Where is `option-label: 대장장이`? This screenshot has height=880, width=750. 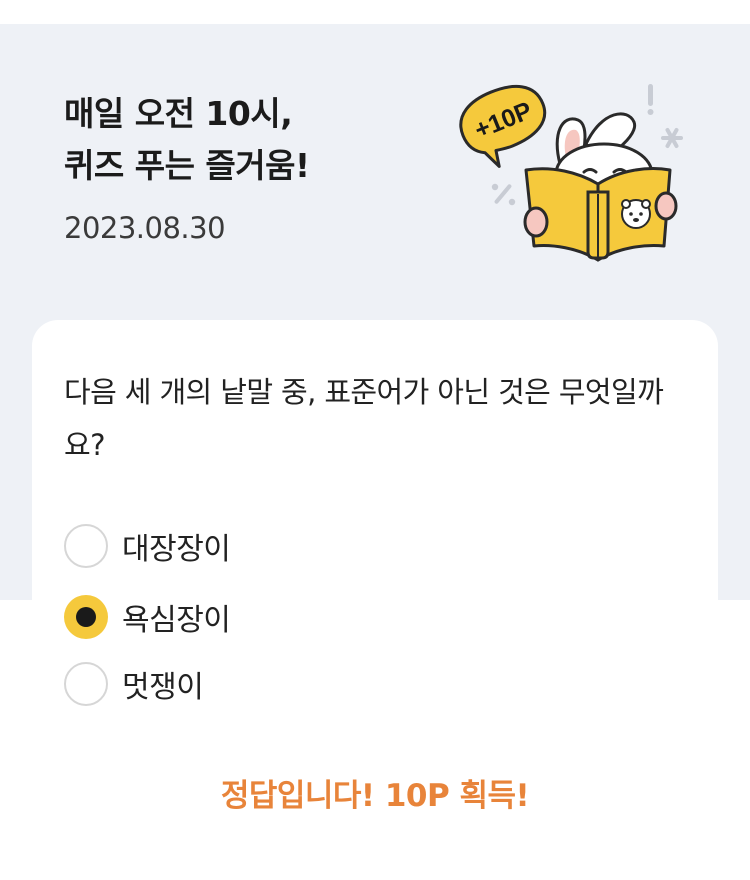
option-label: 대장장이 is located at coordinates (176, 549).